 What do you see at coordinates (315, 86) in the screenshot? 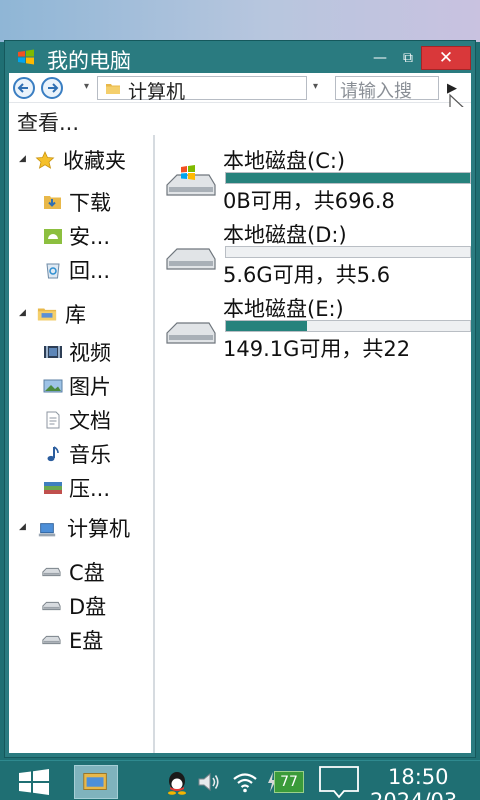
I see `address-dropdown-icon: ▾` at bounding box center [315, 86].